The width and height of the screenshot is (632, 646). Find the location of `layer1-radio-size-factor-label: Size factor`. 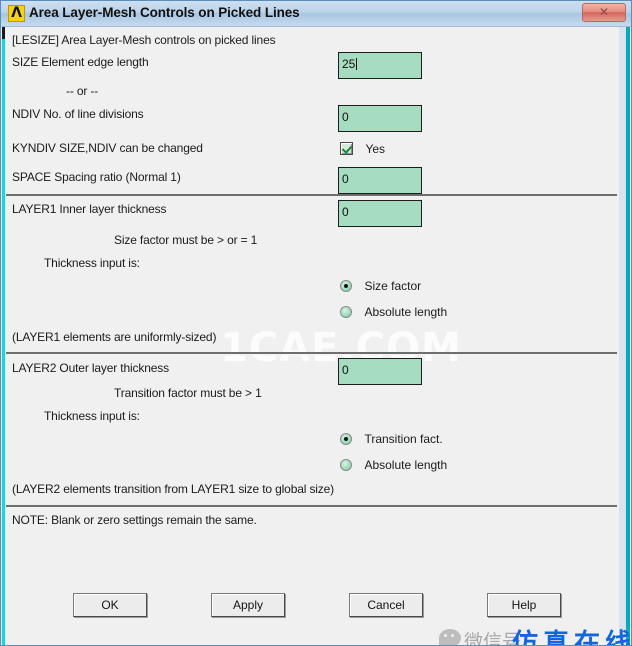

layer1-radio-size-factor-label: Size factor is located at coordinates (393, 286).